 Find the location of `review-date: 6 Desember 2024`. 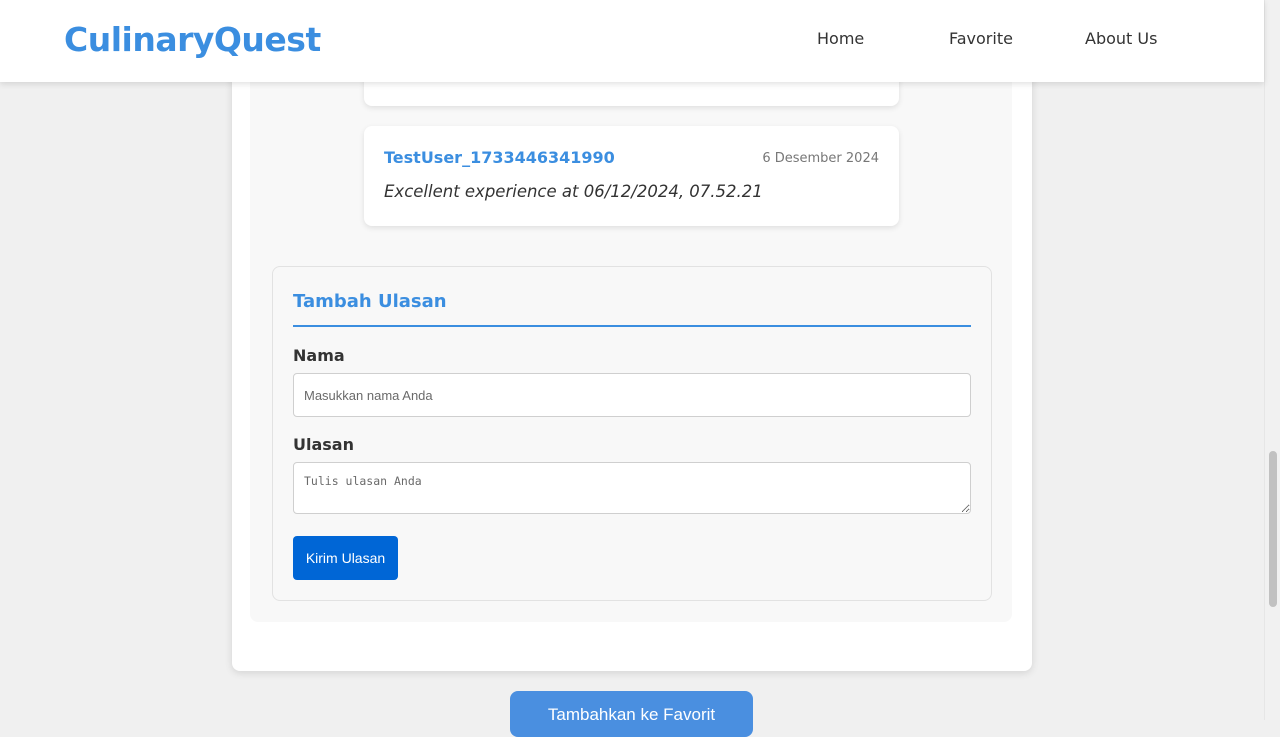

review-date: 6 Desember 2024 is located at coordinates (820, 158).